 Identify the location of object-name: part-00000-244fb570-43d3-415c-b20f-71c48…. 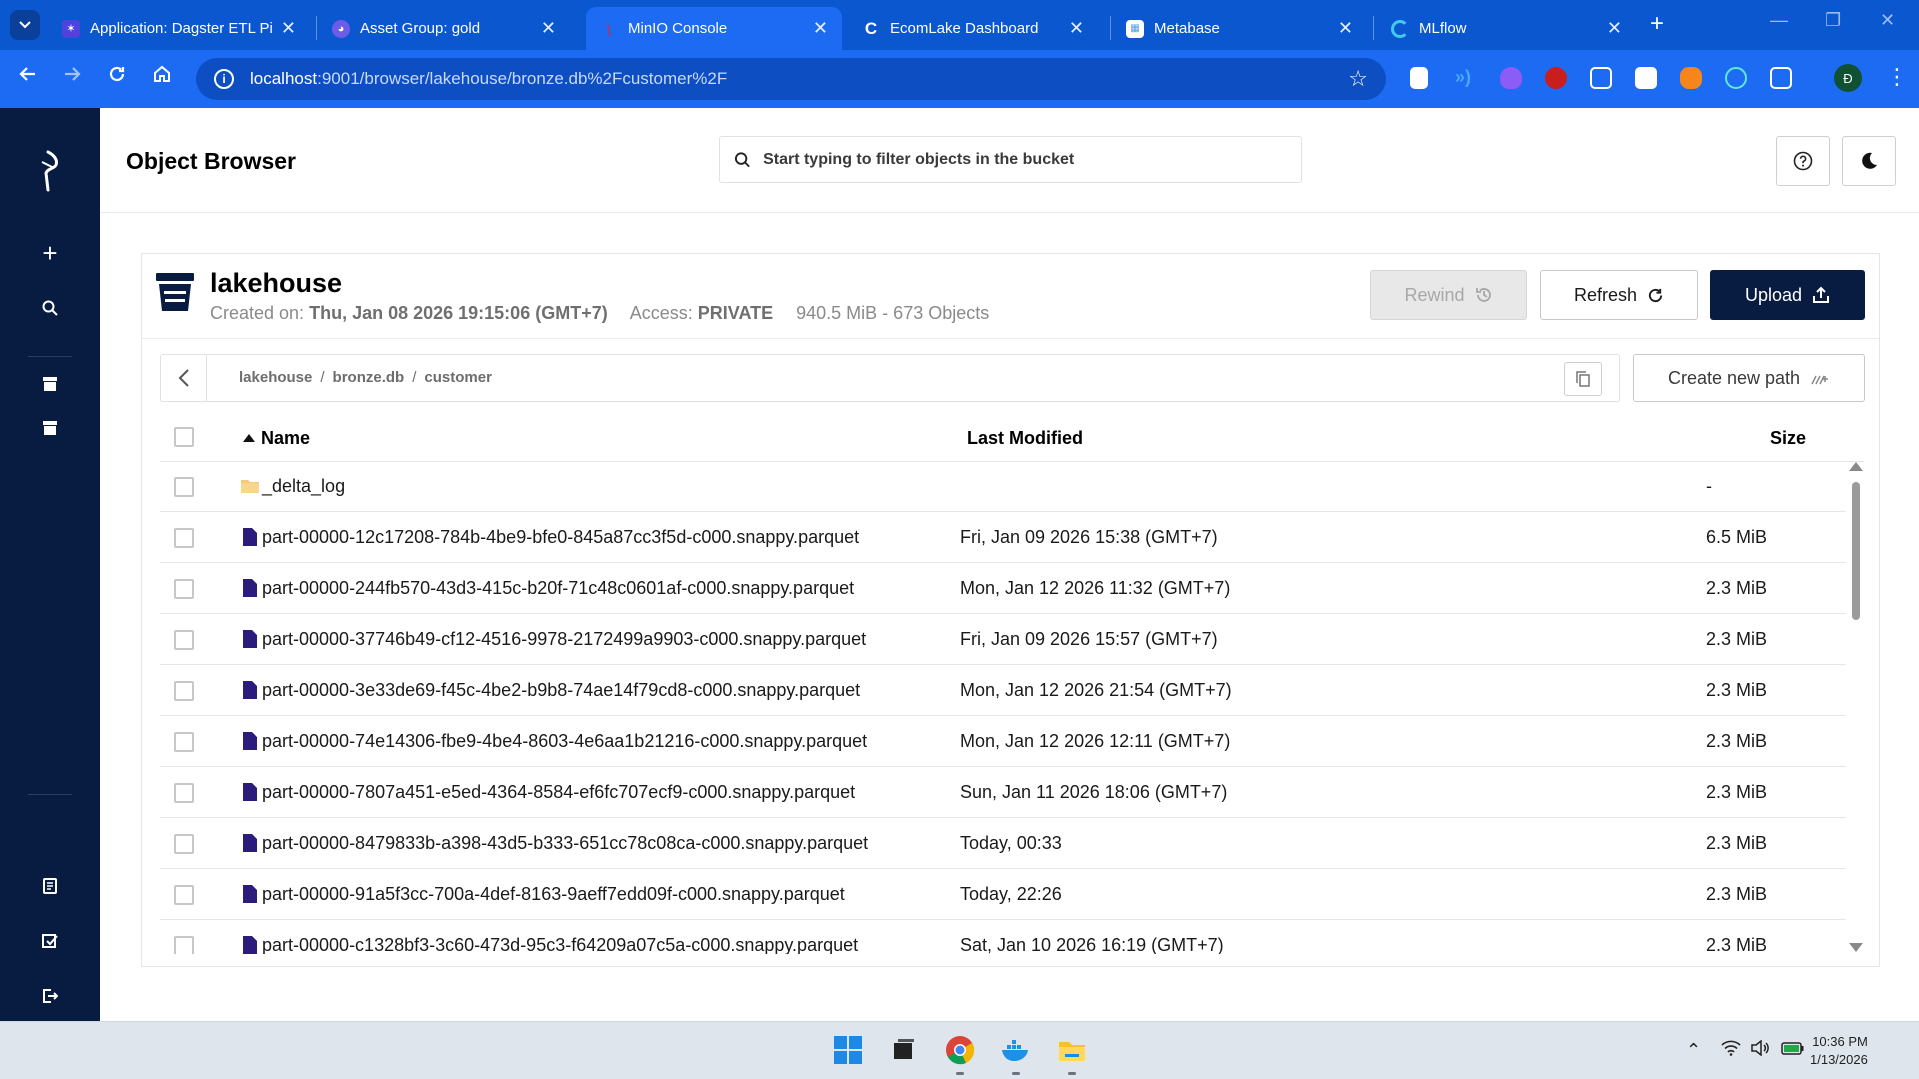
(558, 588).